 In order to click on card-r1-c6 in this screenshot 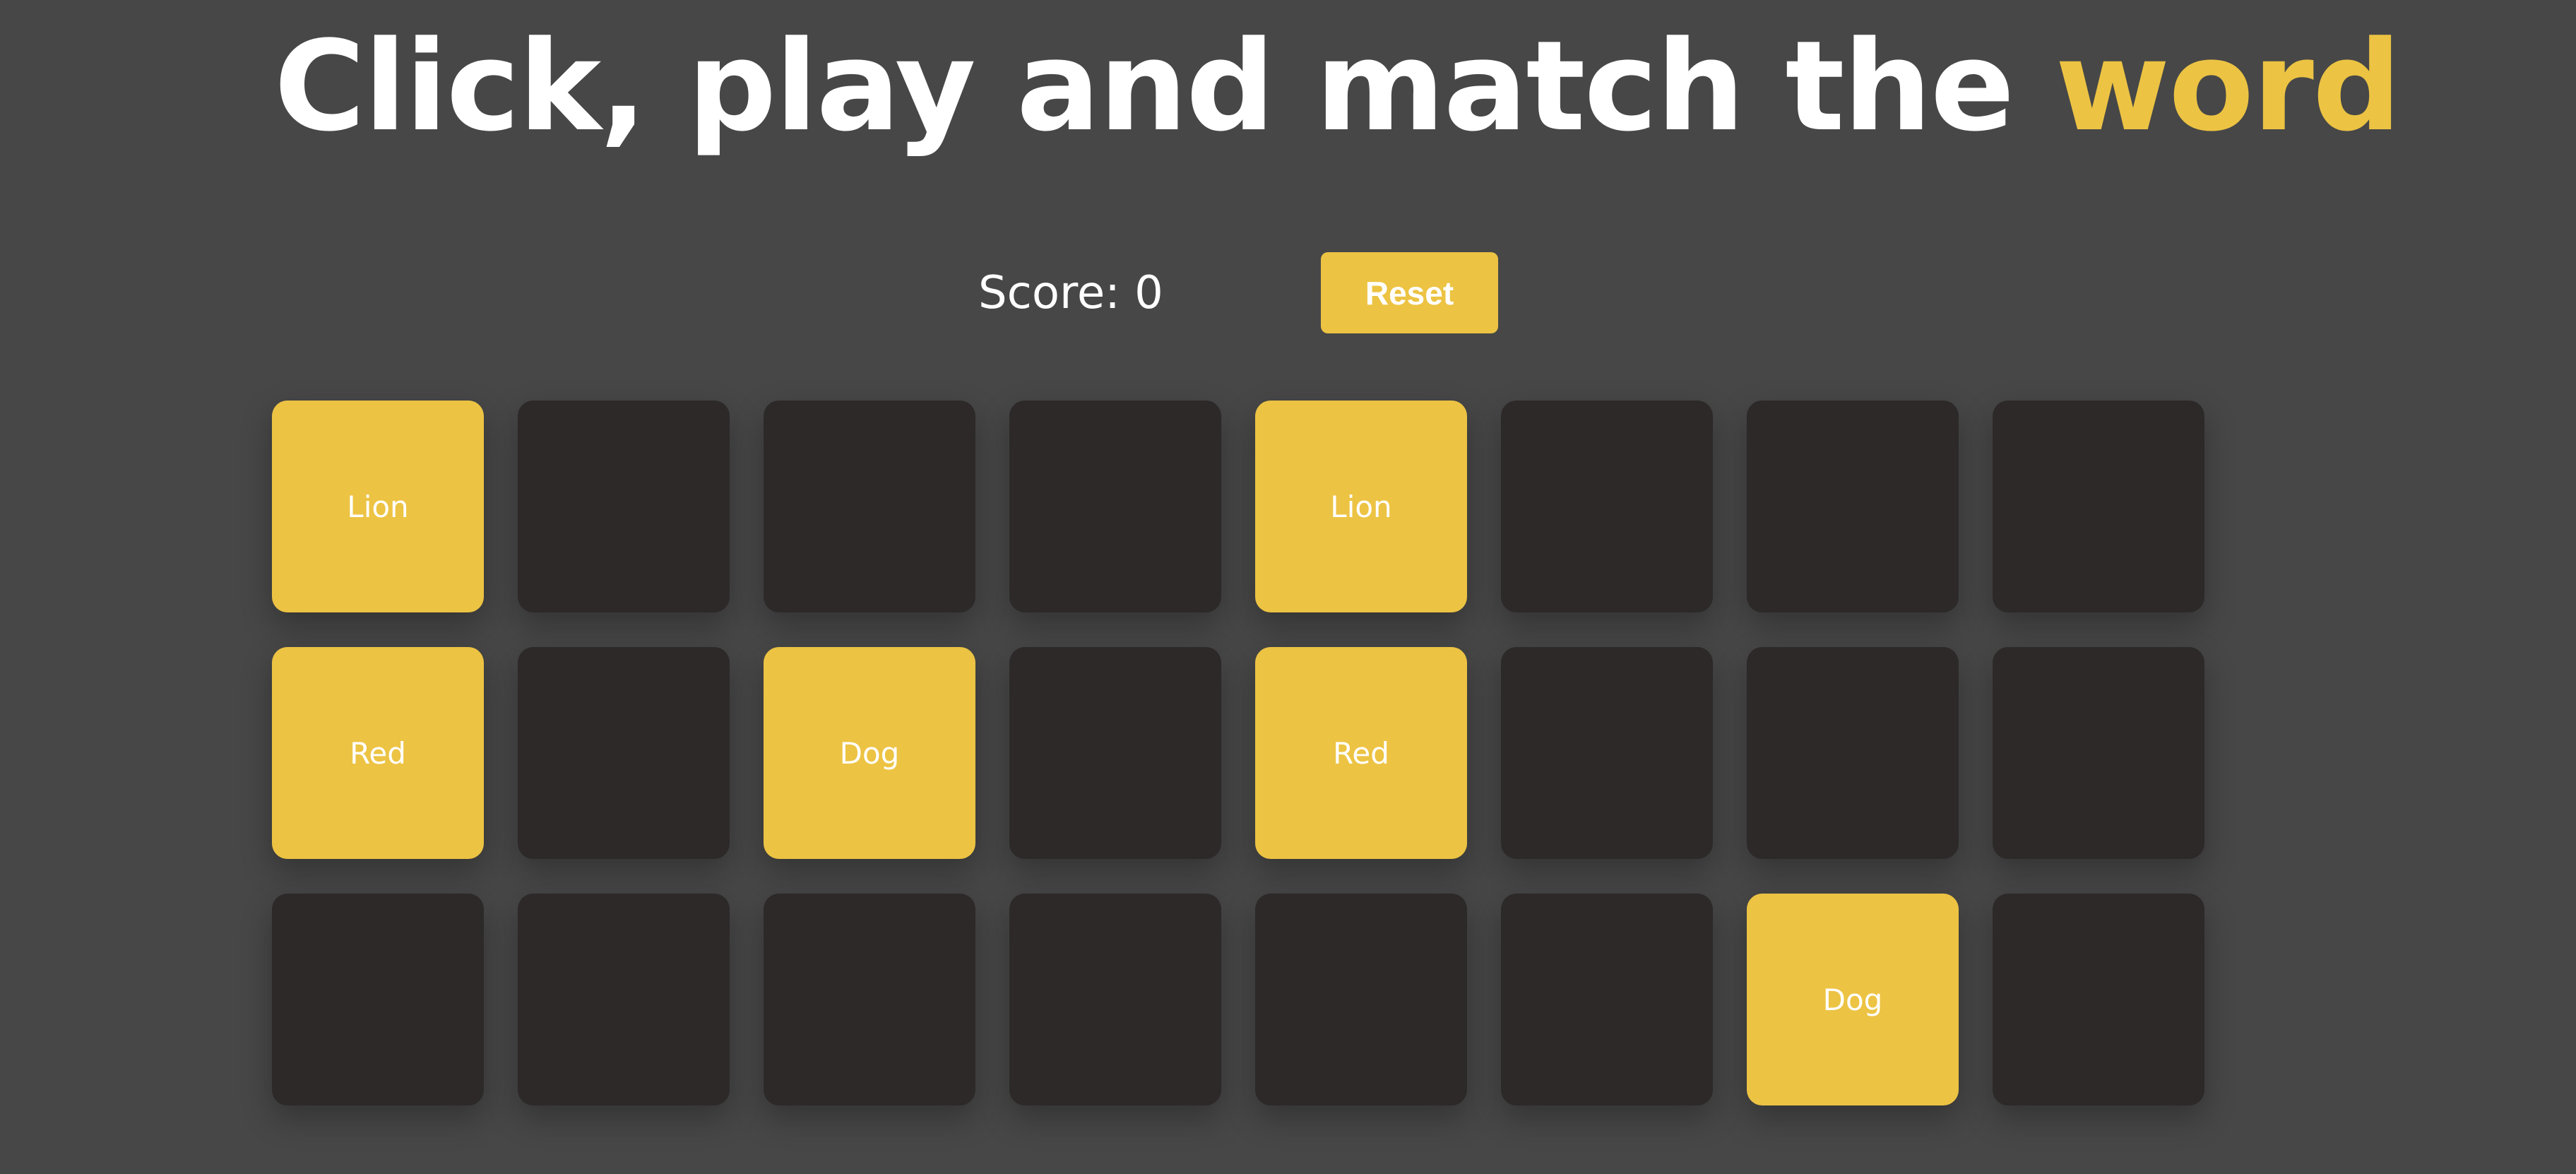, I will do `click(1607, 506)`.